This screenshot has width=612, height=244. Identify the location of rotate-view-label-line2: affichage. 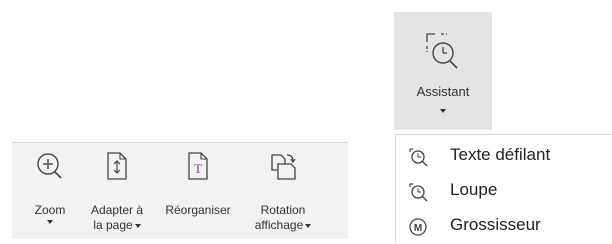
(279, 225).